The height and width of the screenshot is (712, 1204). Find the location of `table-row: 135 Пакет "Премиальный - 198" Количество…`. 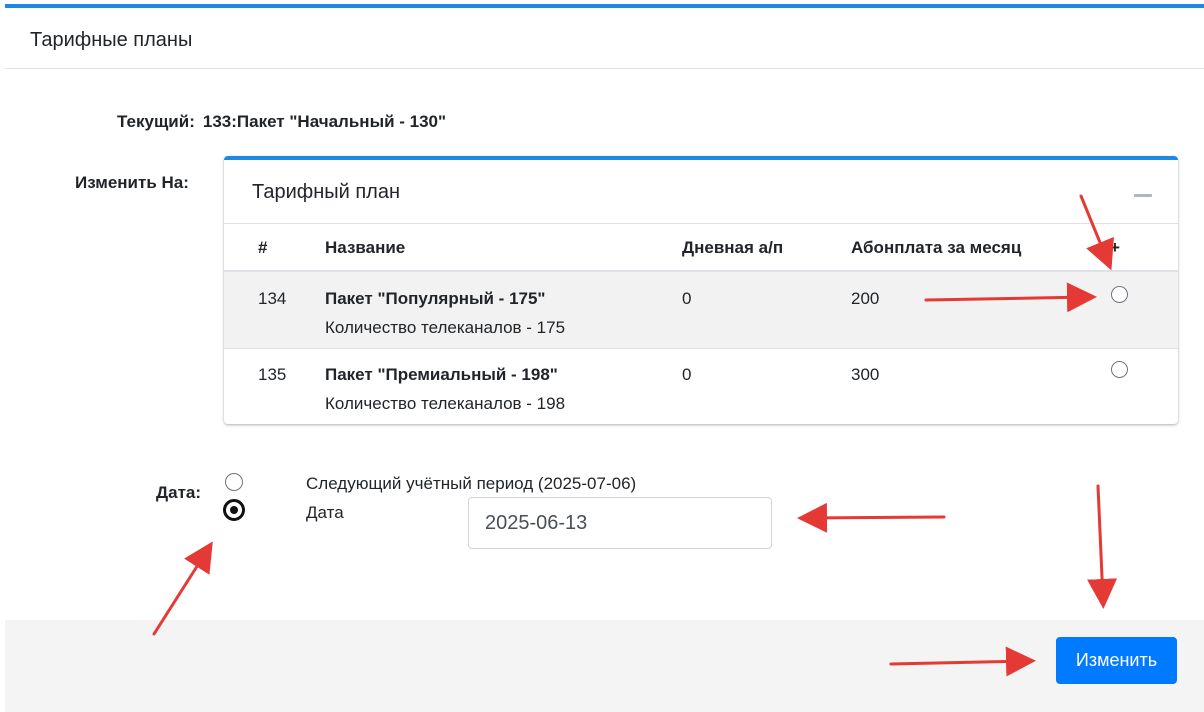

table-row: 135 Пакет "Премиальный - 198" Количество… is located at coordinates (701, 386).